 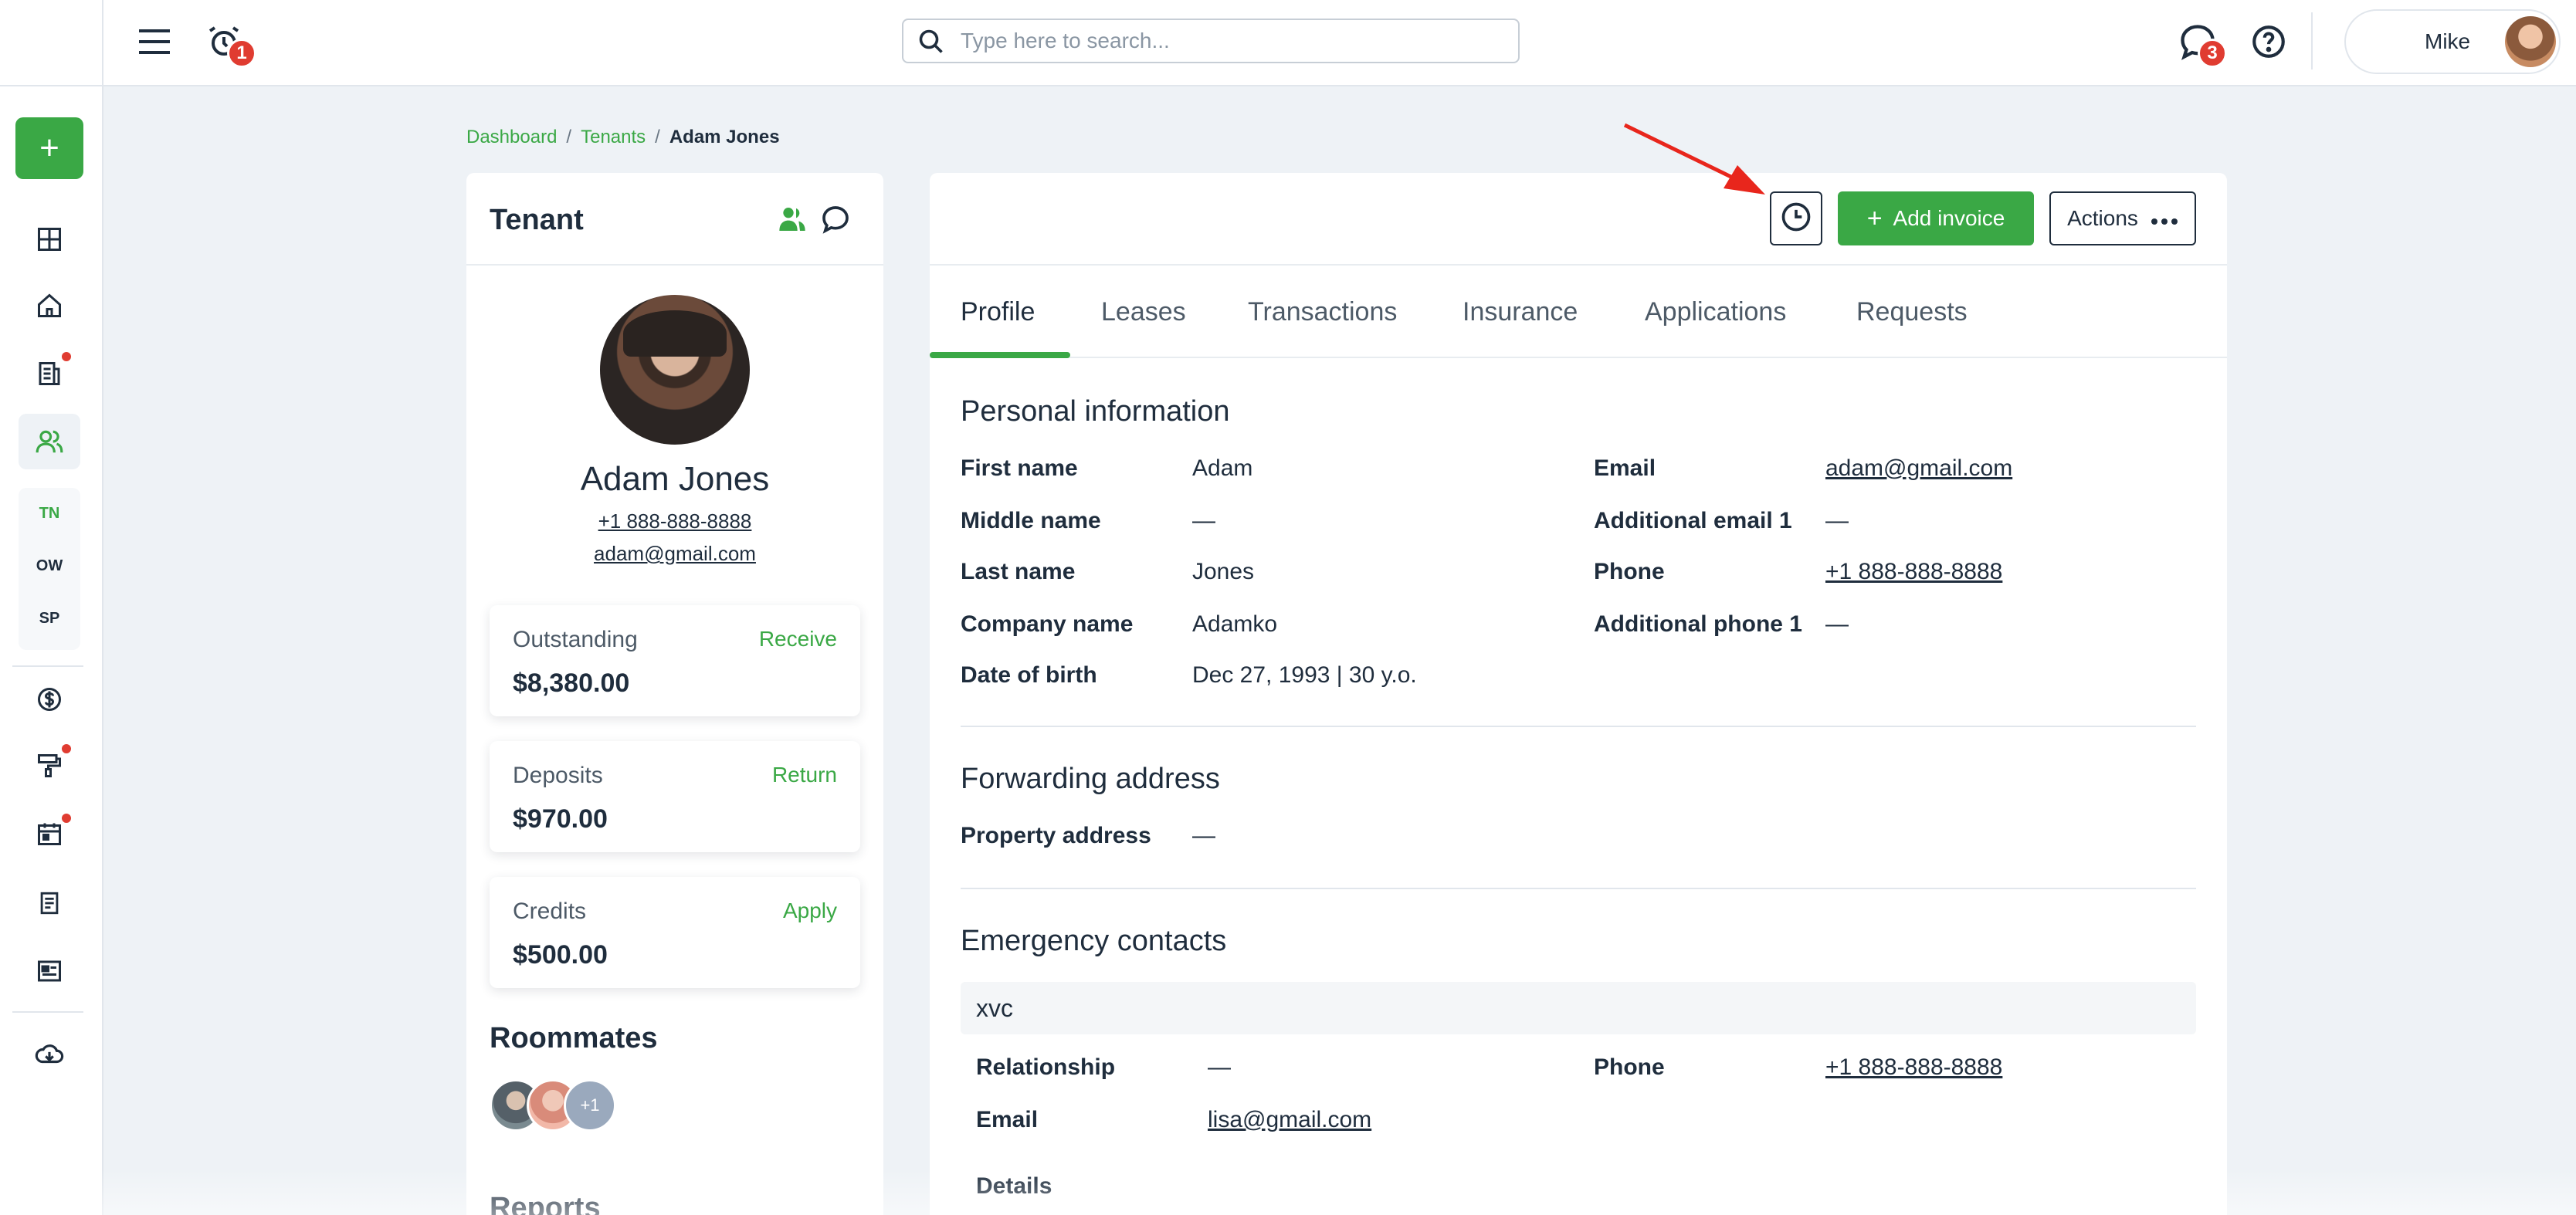 I want to click on tab-profile: Profile, so click(x=998, y=312).